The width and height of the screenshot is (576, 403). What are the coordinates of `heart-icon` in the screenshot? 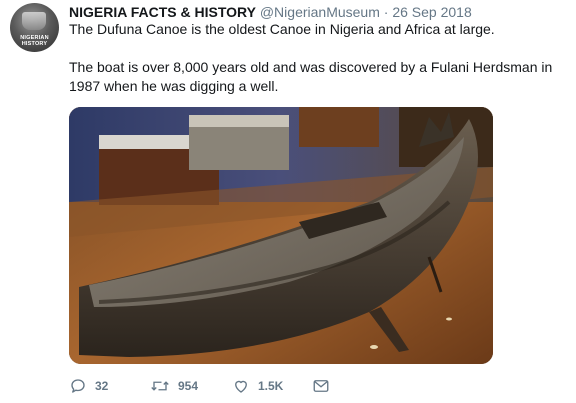 It's located at (241, 386).